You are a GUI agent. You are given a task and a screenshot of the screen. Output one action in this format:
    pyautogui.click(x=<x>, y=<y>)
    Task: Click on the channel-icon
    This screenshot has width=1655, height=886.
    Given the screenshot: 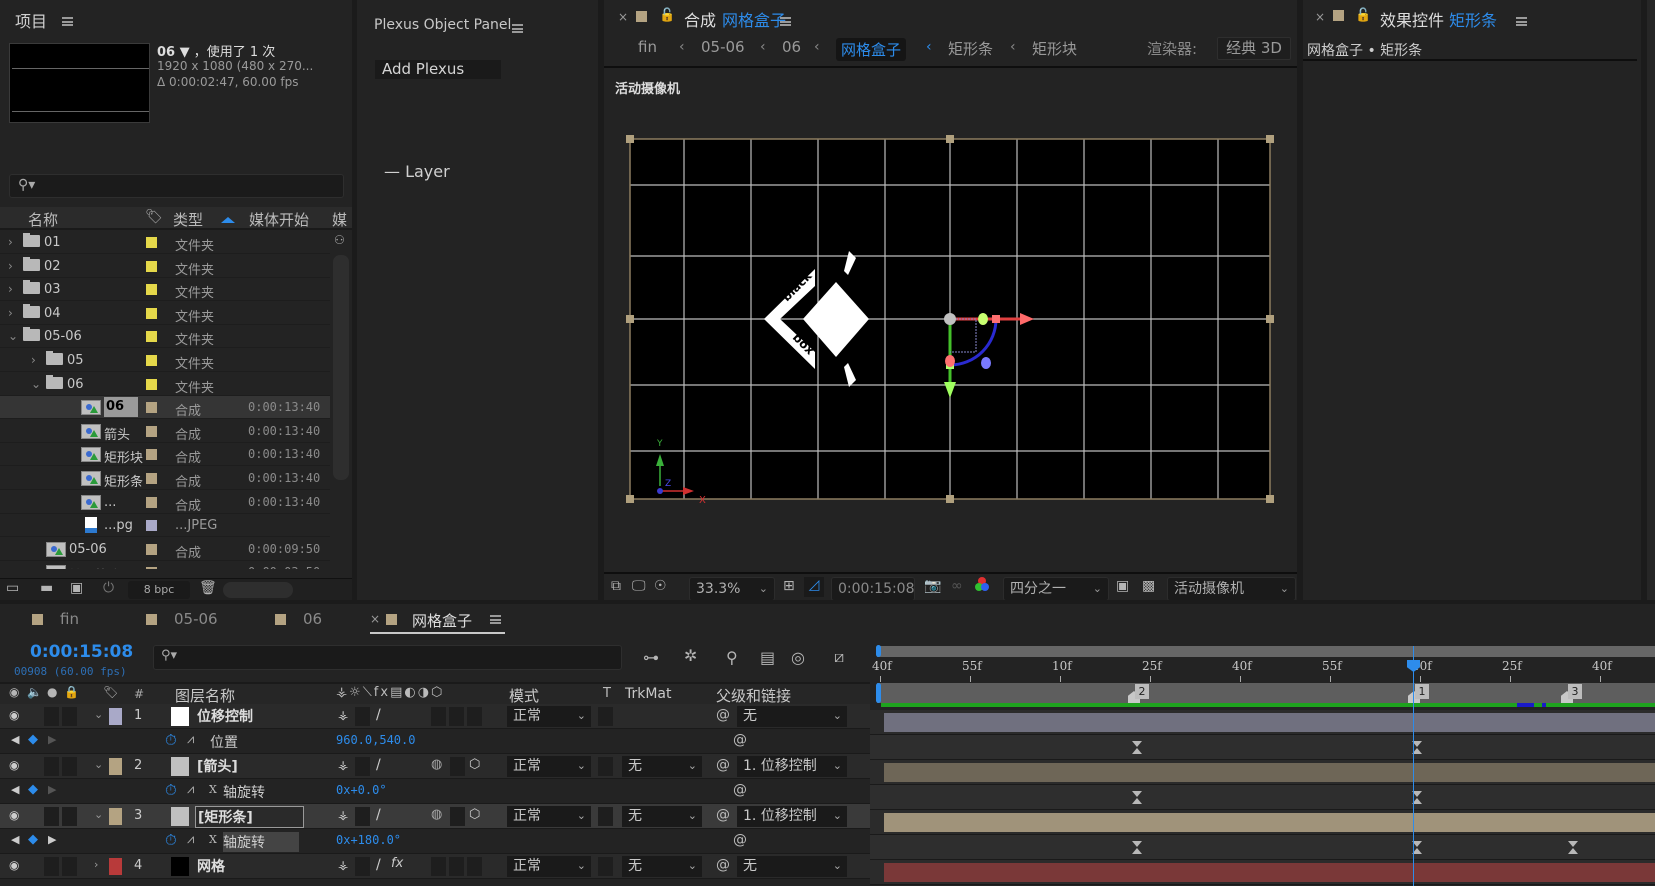 What is the action you would take?
    pyautogui.click(x=982, y=587)
    